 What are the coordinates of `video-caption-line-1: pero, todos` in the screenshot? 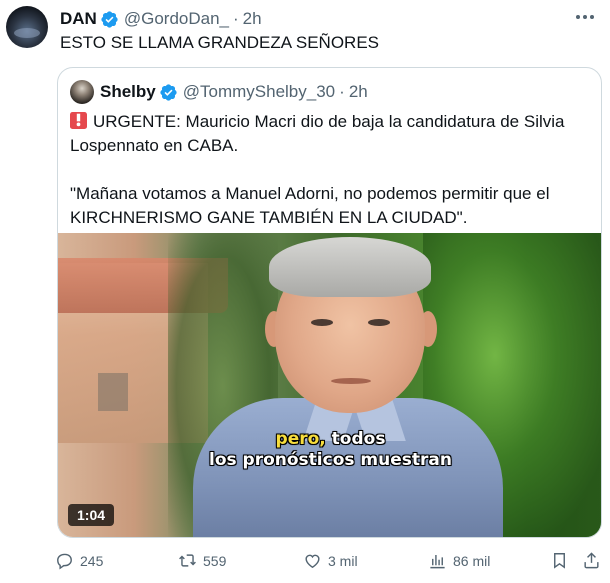 It's located at (330, 439).